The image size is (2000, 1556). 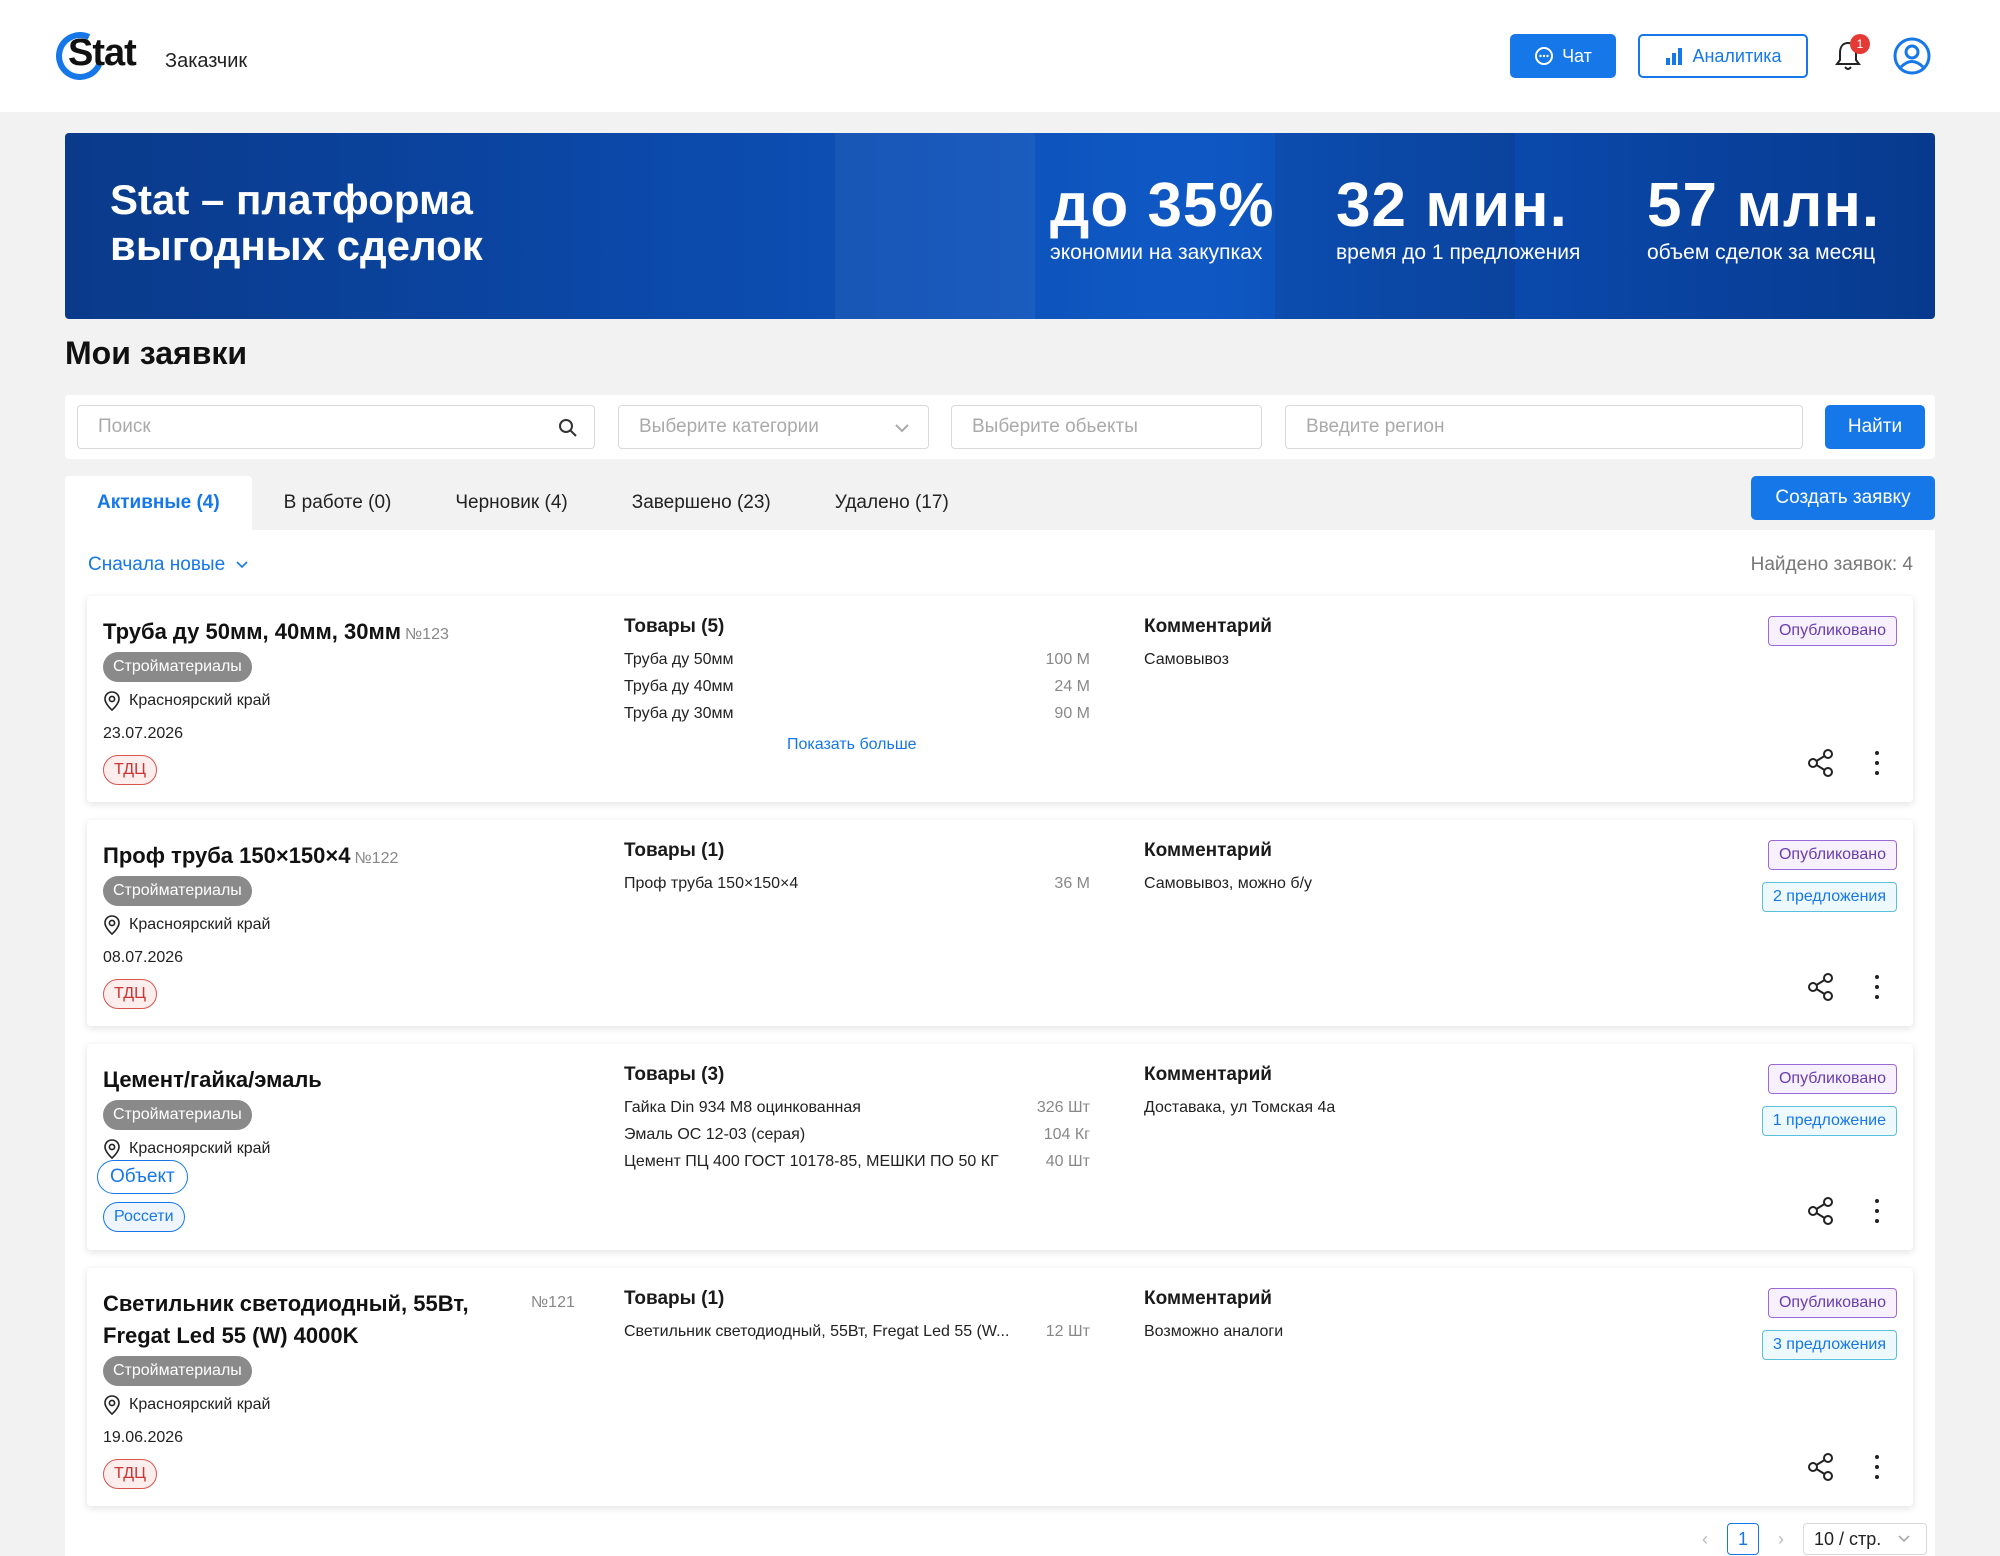 I want to click on chat-button: Чат, so click(x=1563, y=56).